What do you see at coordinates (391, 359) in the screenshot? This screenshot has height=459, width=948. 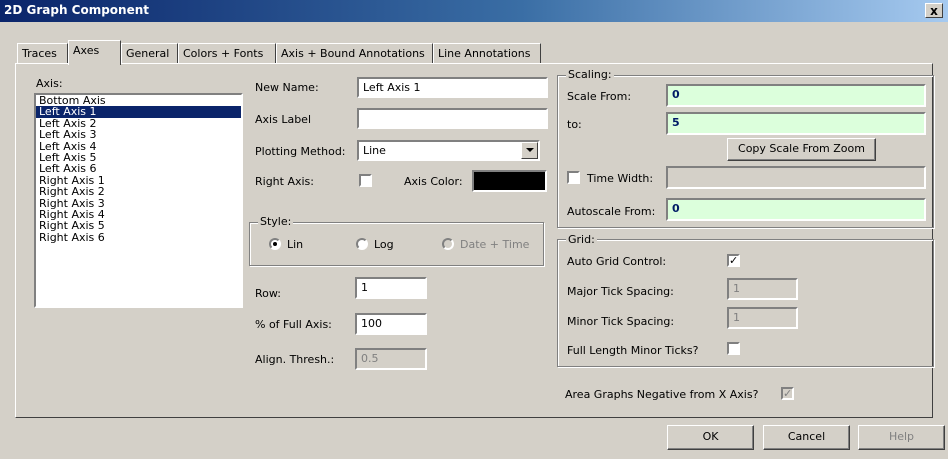 I see `align-thresh-input: 0.5` at bounding box center [391, 359].